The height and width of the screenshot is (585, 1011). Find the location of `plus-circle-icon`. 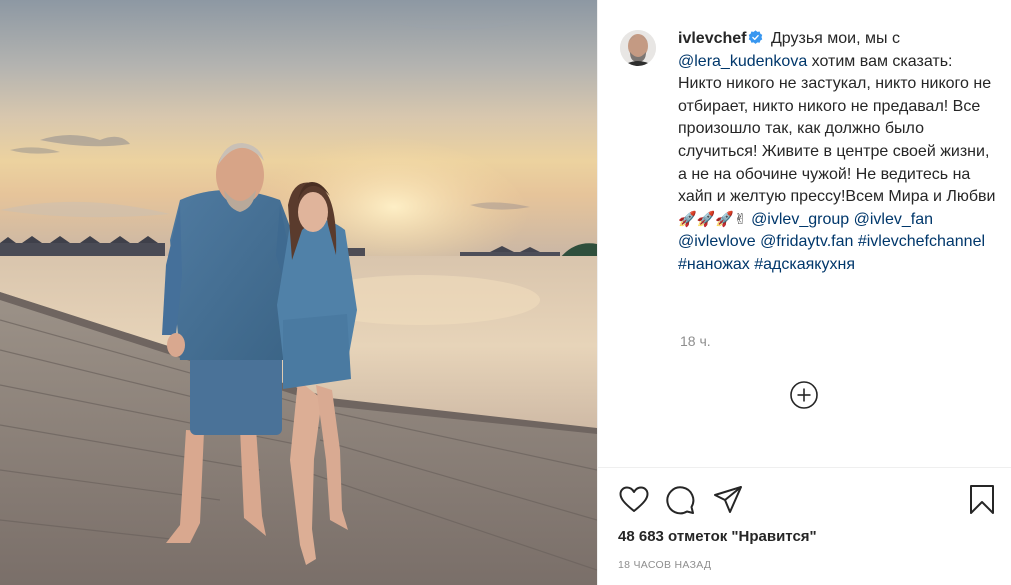

plus-circle-icon is located at coordinates (804, 395).